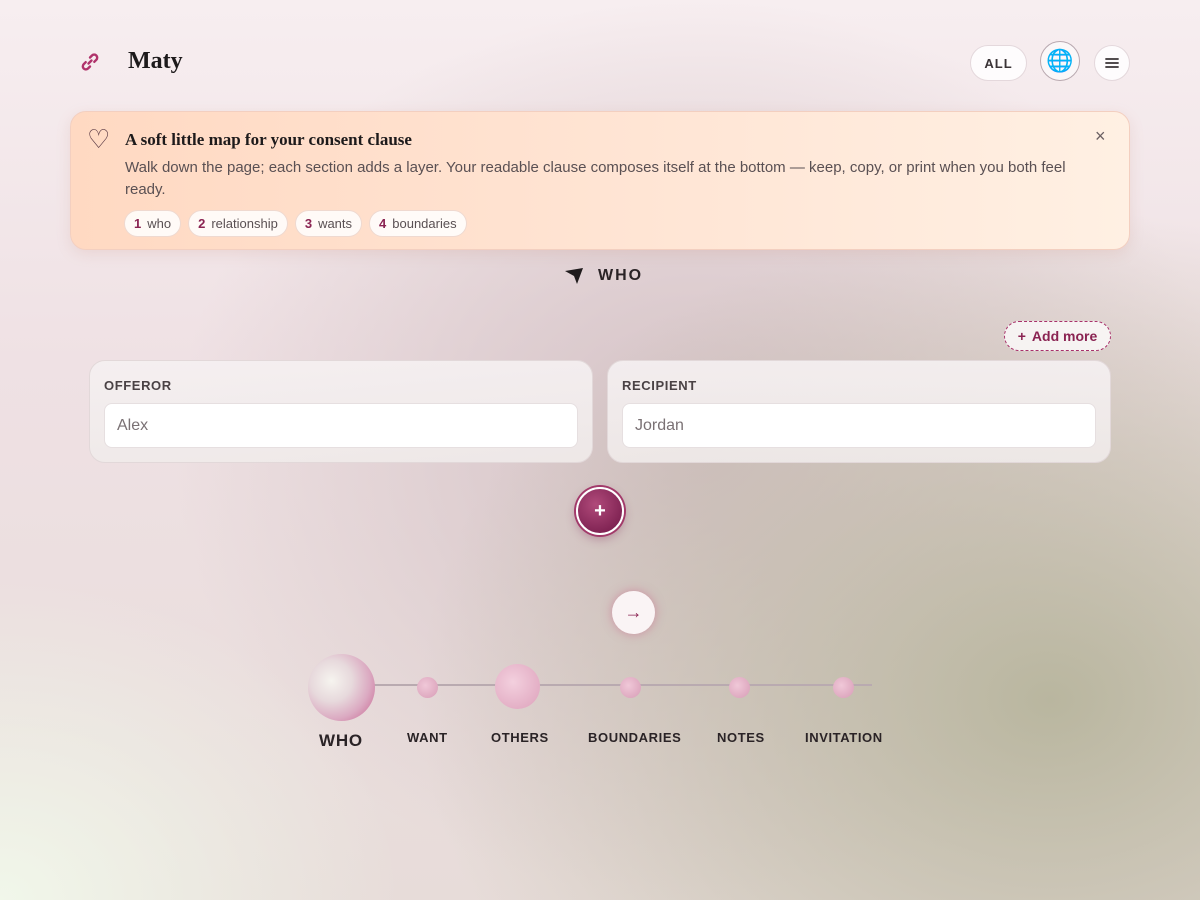  Describe the element at coordinates (659, 385) in the screenshot. I see `recipient-label: RECIPIENT` at that location.